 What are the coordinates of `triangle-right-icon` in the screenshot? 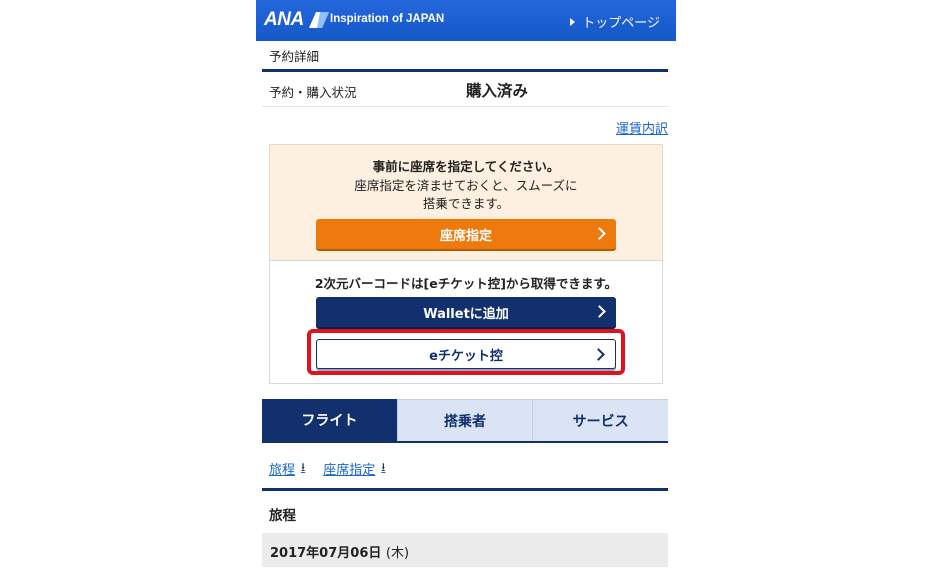 It's located at (573, 21).